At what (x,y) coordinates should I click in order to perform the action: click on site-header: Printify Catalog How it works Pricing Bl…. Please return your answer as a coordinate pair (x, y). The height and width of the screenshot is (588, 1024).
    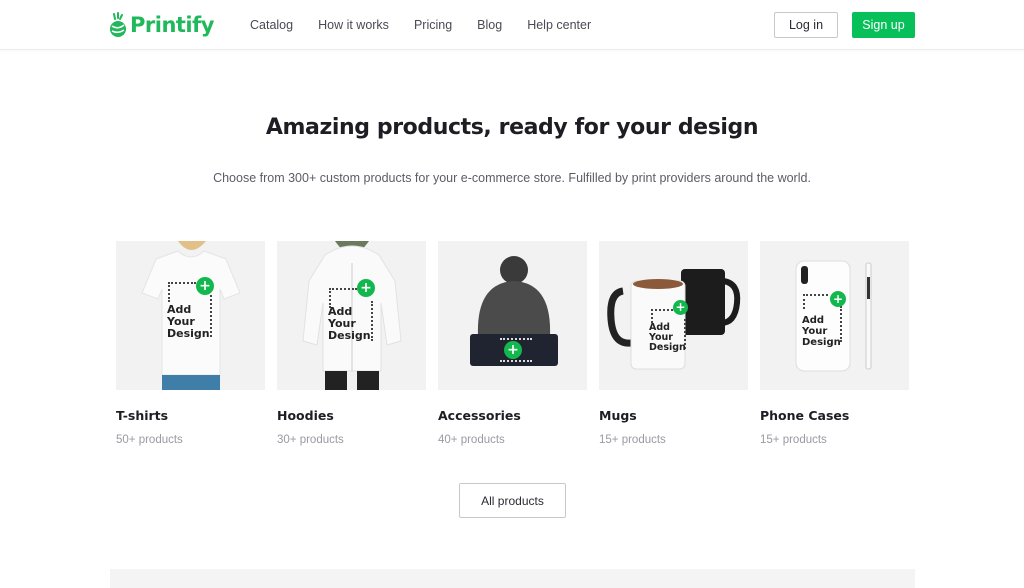
    Looking at the image, I should click on (512, 25).